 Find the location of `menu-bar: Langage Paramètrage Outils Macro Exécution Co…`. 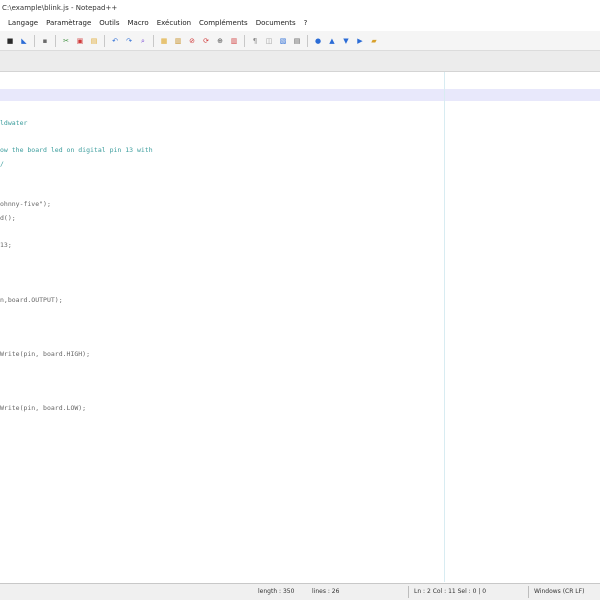

menu-bar: Langage Paramètrage Outils Macro Exécution Co… is located at coordinates (300, 23).